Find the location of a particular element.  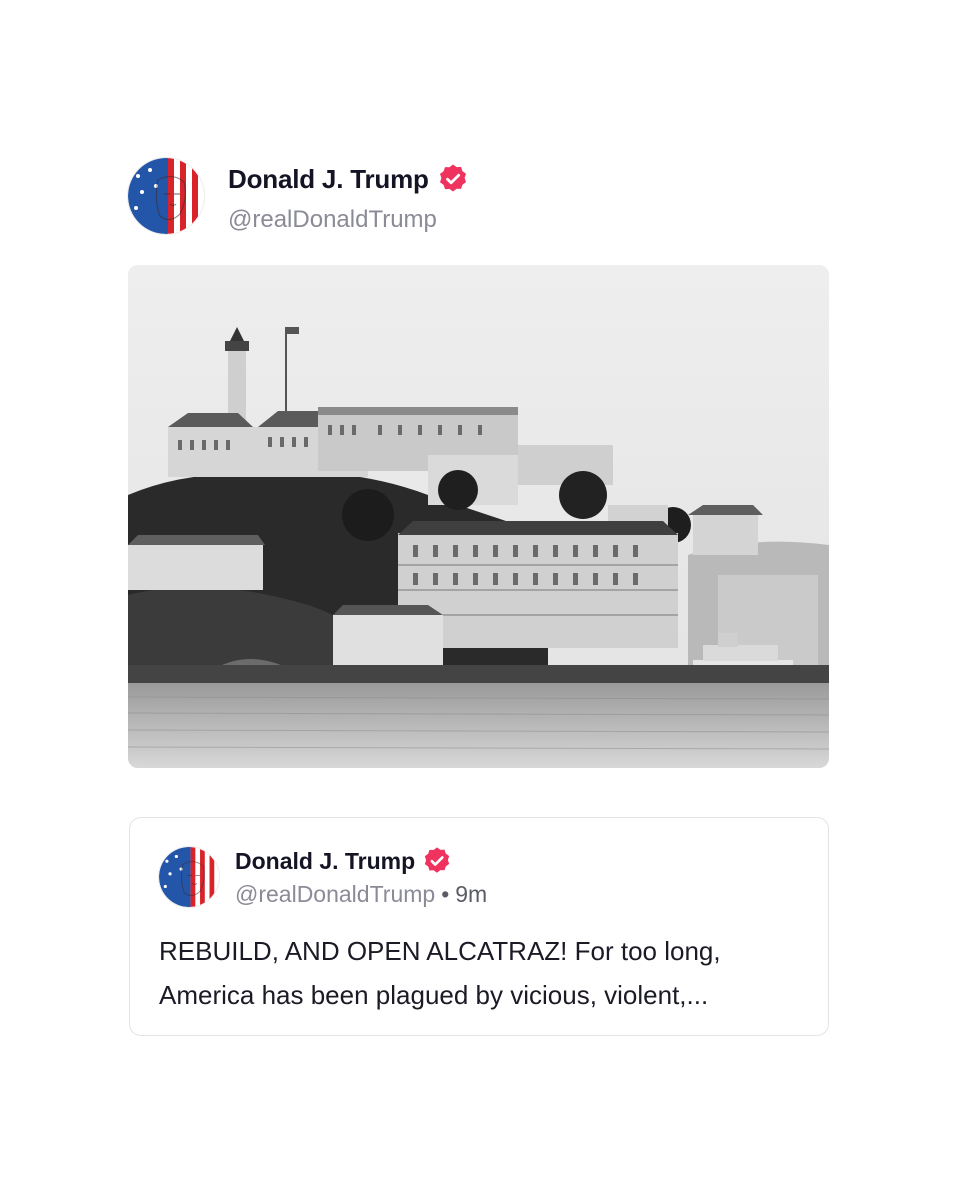

author-name: Donald J. Trump is located at coordinates (348, 179).